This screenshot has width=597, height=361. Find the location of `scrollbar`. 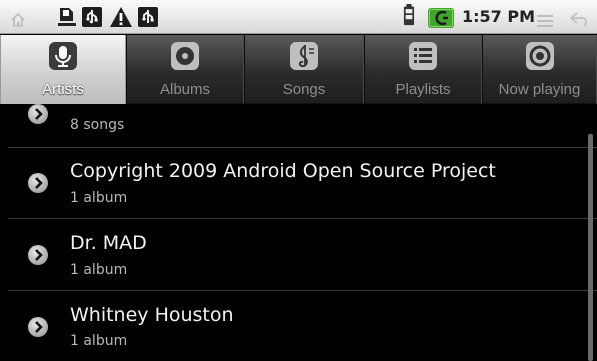

scrollbar is located at coordinates (590, 247).